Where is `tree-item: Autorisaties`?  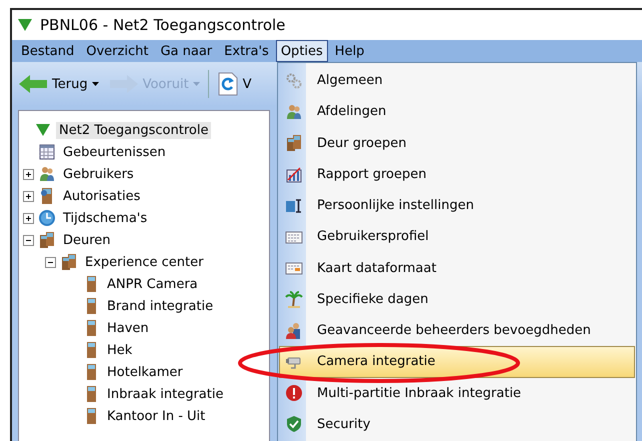 tree-item: Autorisaties is located at coordinates (102, 196).